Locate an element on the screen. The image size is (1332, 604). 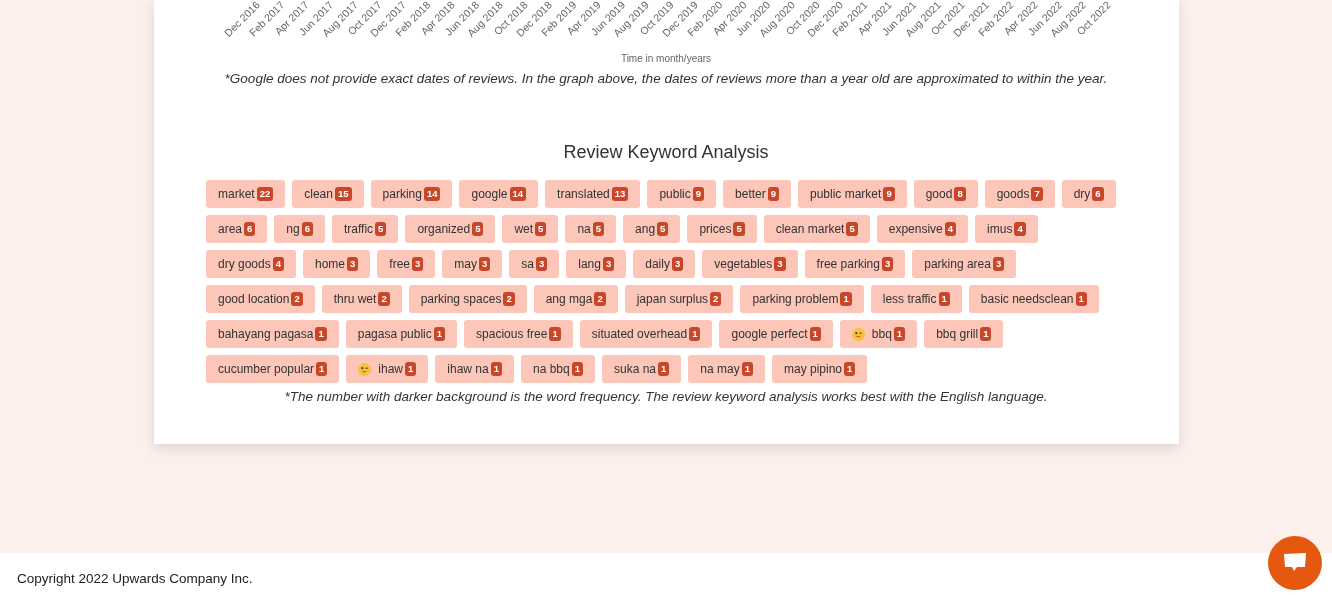
keyword-text: pagasa public is located at coordinates (394, 334).